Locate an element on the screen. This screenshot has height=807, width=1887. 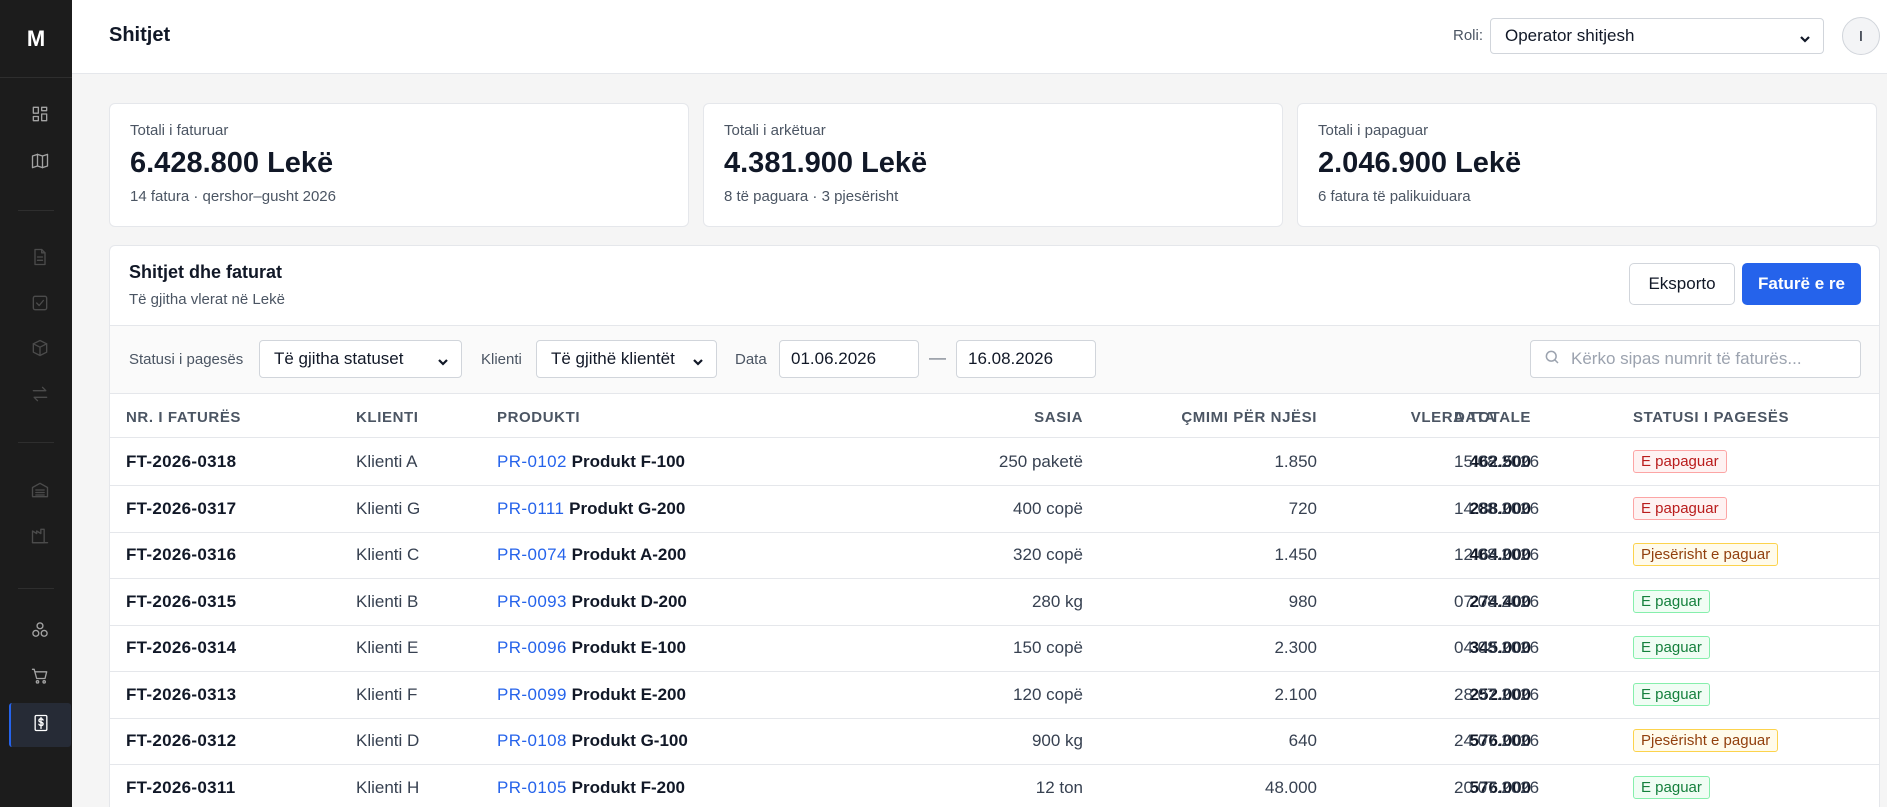
sidebar-item-documents is located at coordinates (40, 259).